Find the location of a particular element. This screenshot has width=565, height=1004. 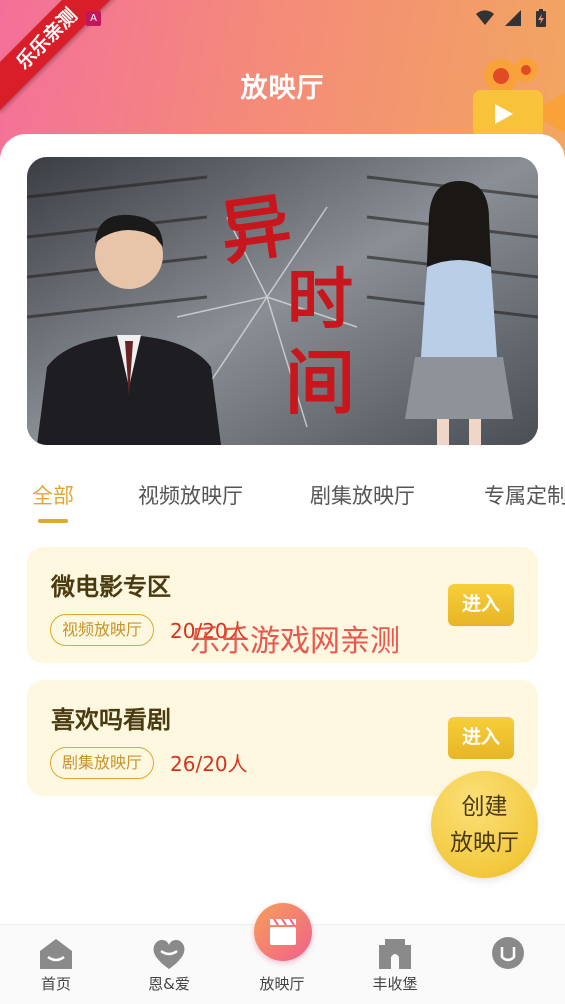

tab-active-indicator is located at coordinates (53, 521).